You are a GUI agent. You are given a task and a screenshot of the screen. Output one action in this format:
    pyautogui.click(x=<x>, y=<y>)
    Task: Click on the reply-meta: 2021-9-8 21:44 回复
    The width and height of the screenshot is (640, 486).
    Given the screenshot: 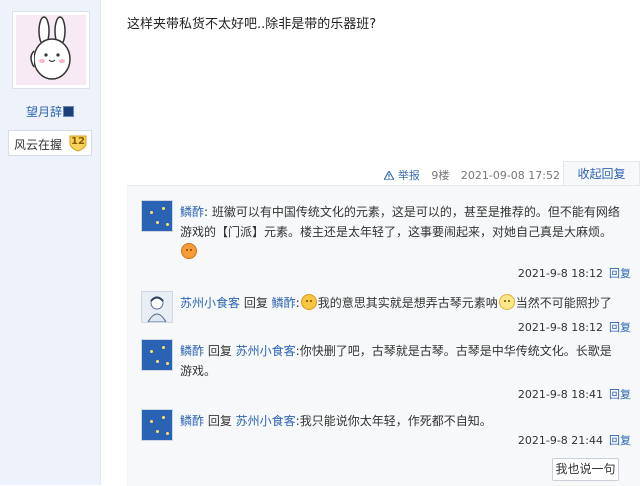 What is the action you would take?
    pyautogui.click(x=574, y=440)
    